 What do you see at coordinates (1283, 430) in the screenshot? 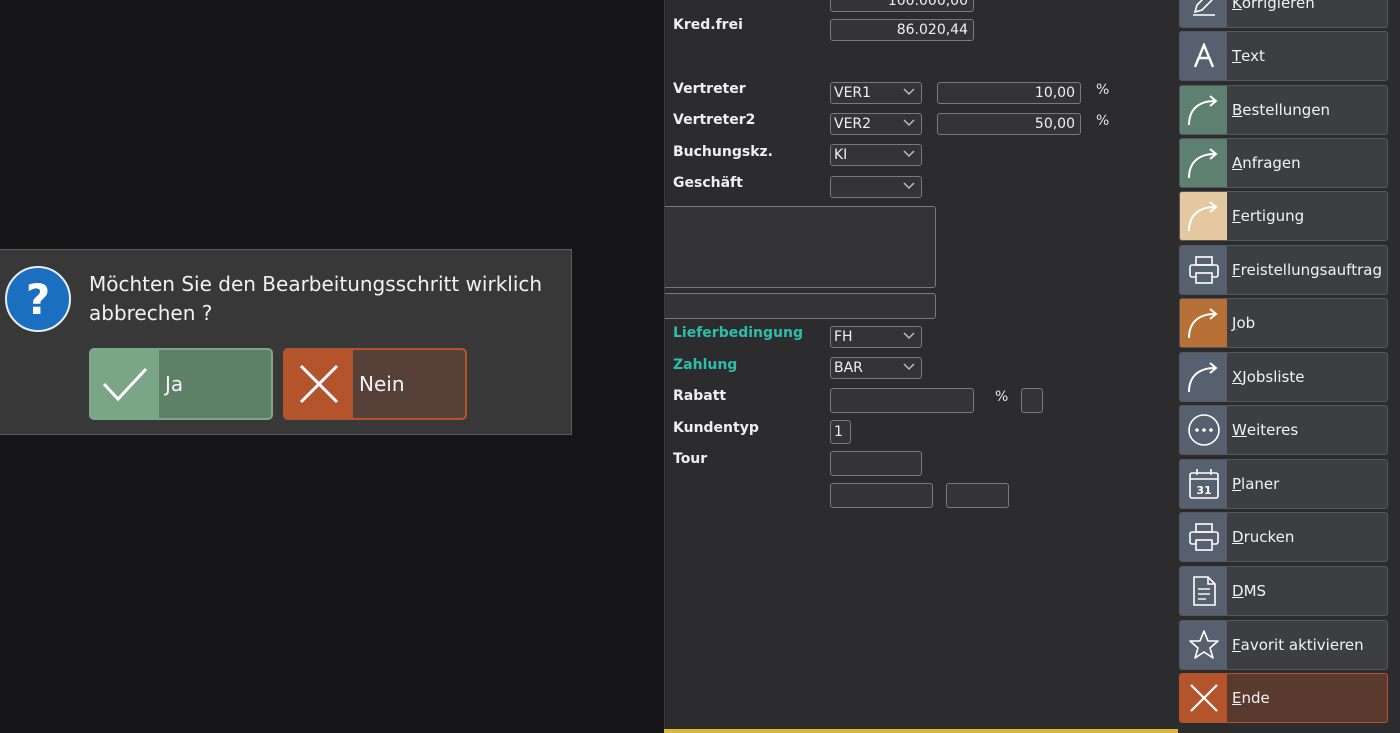
I see `weiteres-button: Weiteres` at bounding box center [1283, 430].